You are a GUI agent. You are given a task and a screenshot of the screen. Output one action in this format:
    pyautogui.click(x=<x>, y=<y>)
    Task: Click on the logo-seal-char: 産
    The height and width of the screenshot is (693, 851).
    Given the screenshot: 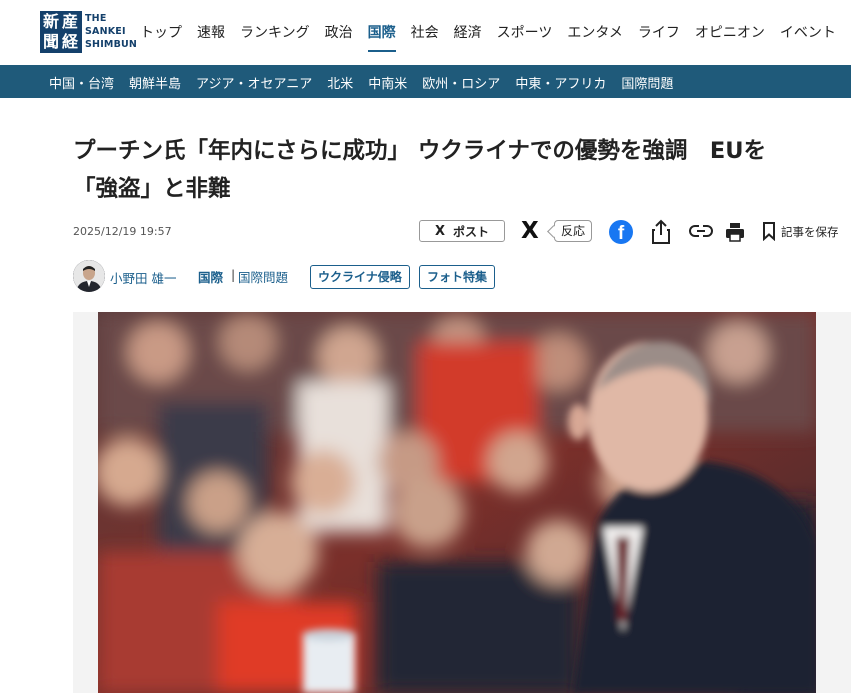 What is the action you would take?
    pyautogui.click(x=70, y=21)
    